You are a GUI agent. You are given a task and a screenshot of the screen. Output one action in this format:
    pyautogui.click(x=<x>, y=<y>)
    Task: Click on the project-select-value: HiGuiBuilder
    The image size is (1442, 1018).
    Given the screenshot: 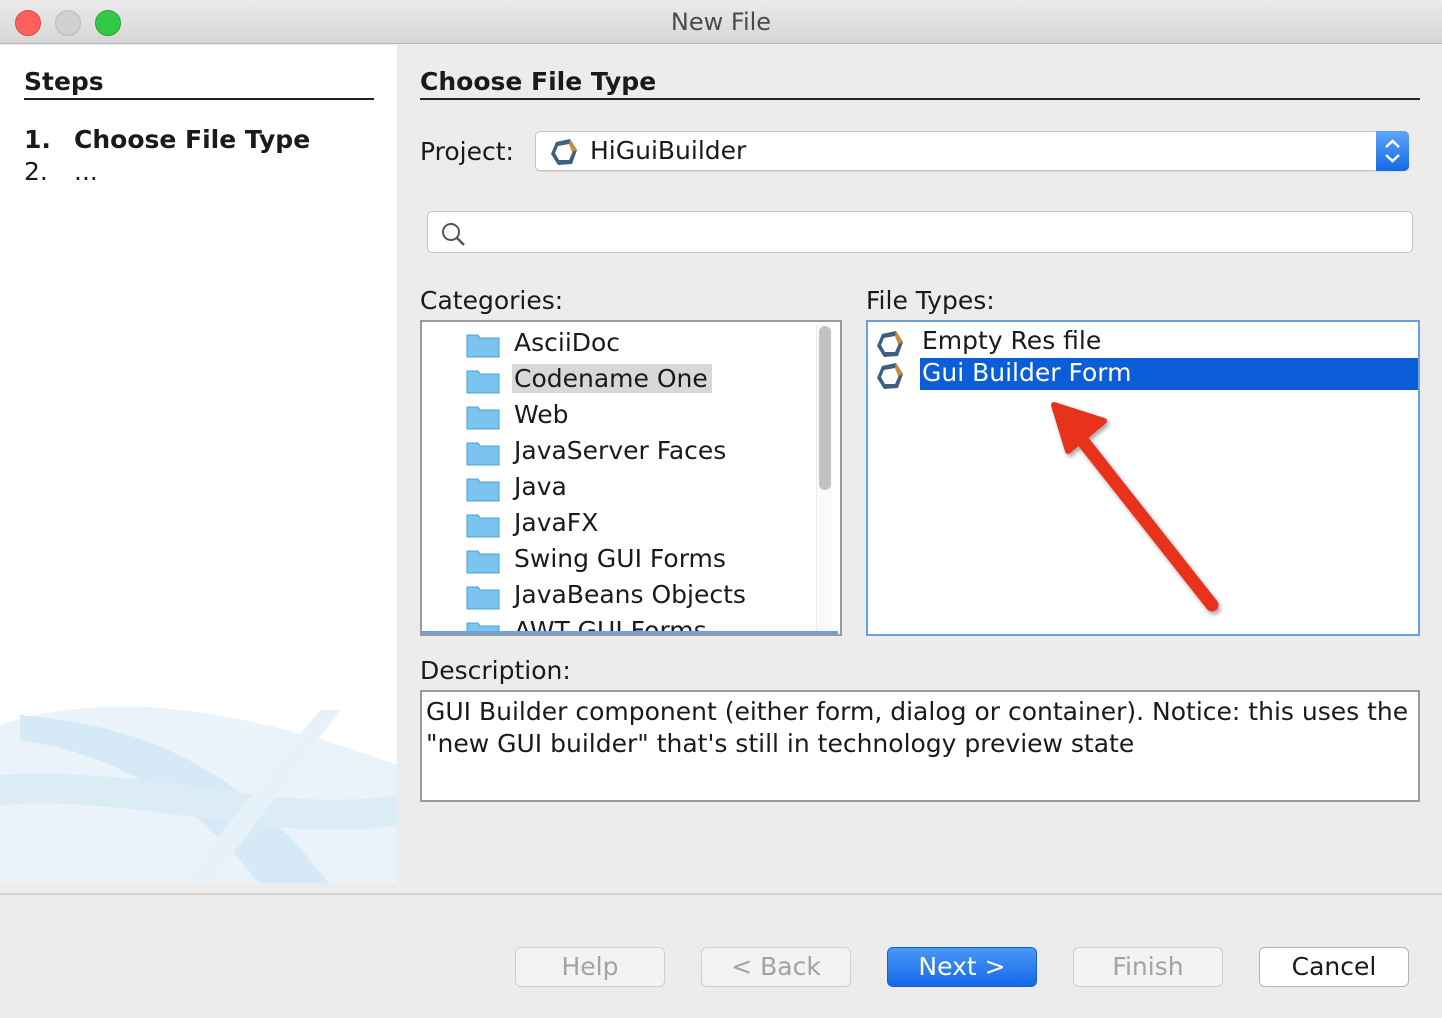 What is the action you would take?
    pyautogui.click(x=668, y=150)
    